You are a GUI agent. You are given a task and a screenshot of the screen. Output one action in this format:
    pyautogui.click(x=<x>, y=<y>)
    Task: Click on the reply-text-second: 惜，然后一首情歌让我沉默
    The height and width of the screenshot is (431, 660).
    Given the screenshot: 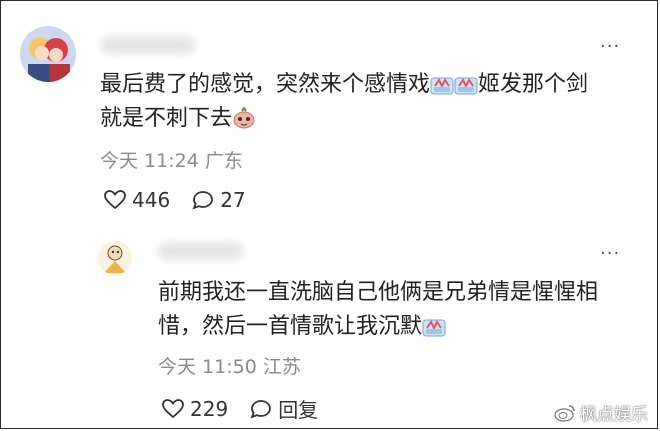 What is the action you would take?
    pyautogui.click(x=302, y=329)
    